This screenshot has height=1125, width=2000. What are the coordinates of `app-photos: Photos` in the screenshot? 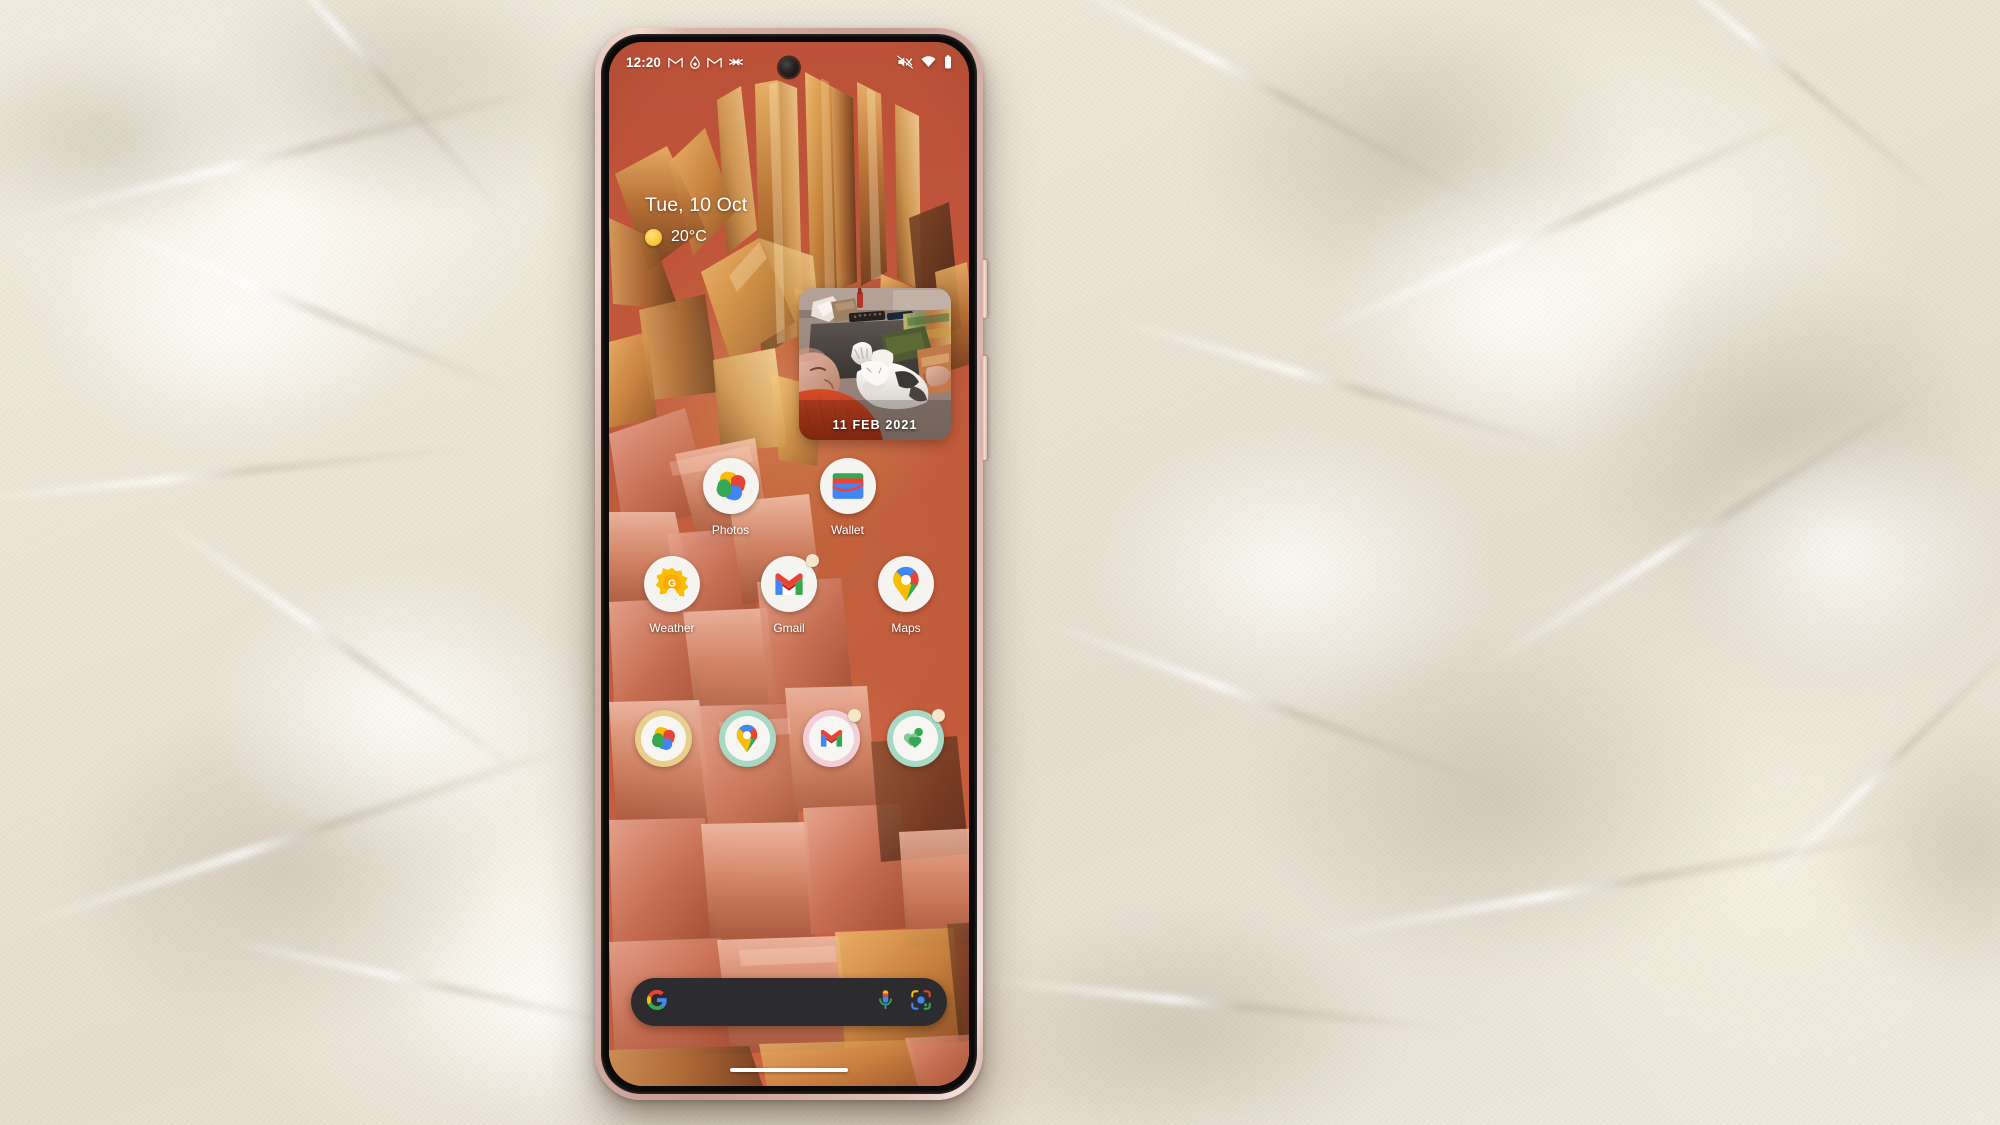 It's located at (731, 497).